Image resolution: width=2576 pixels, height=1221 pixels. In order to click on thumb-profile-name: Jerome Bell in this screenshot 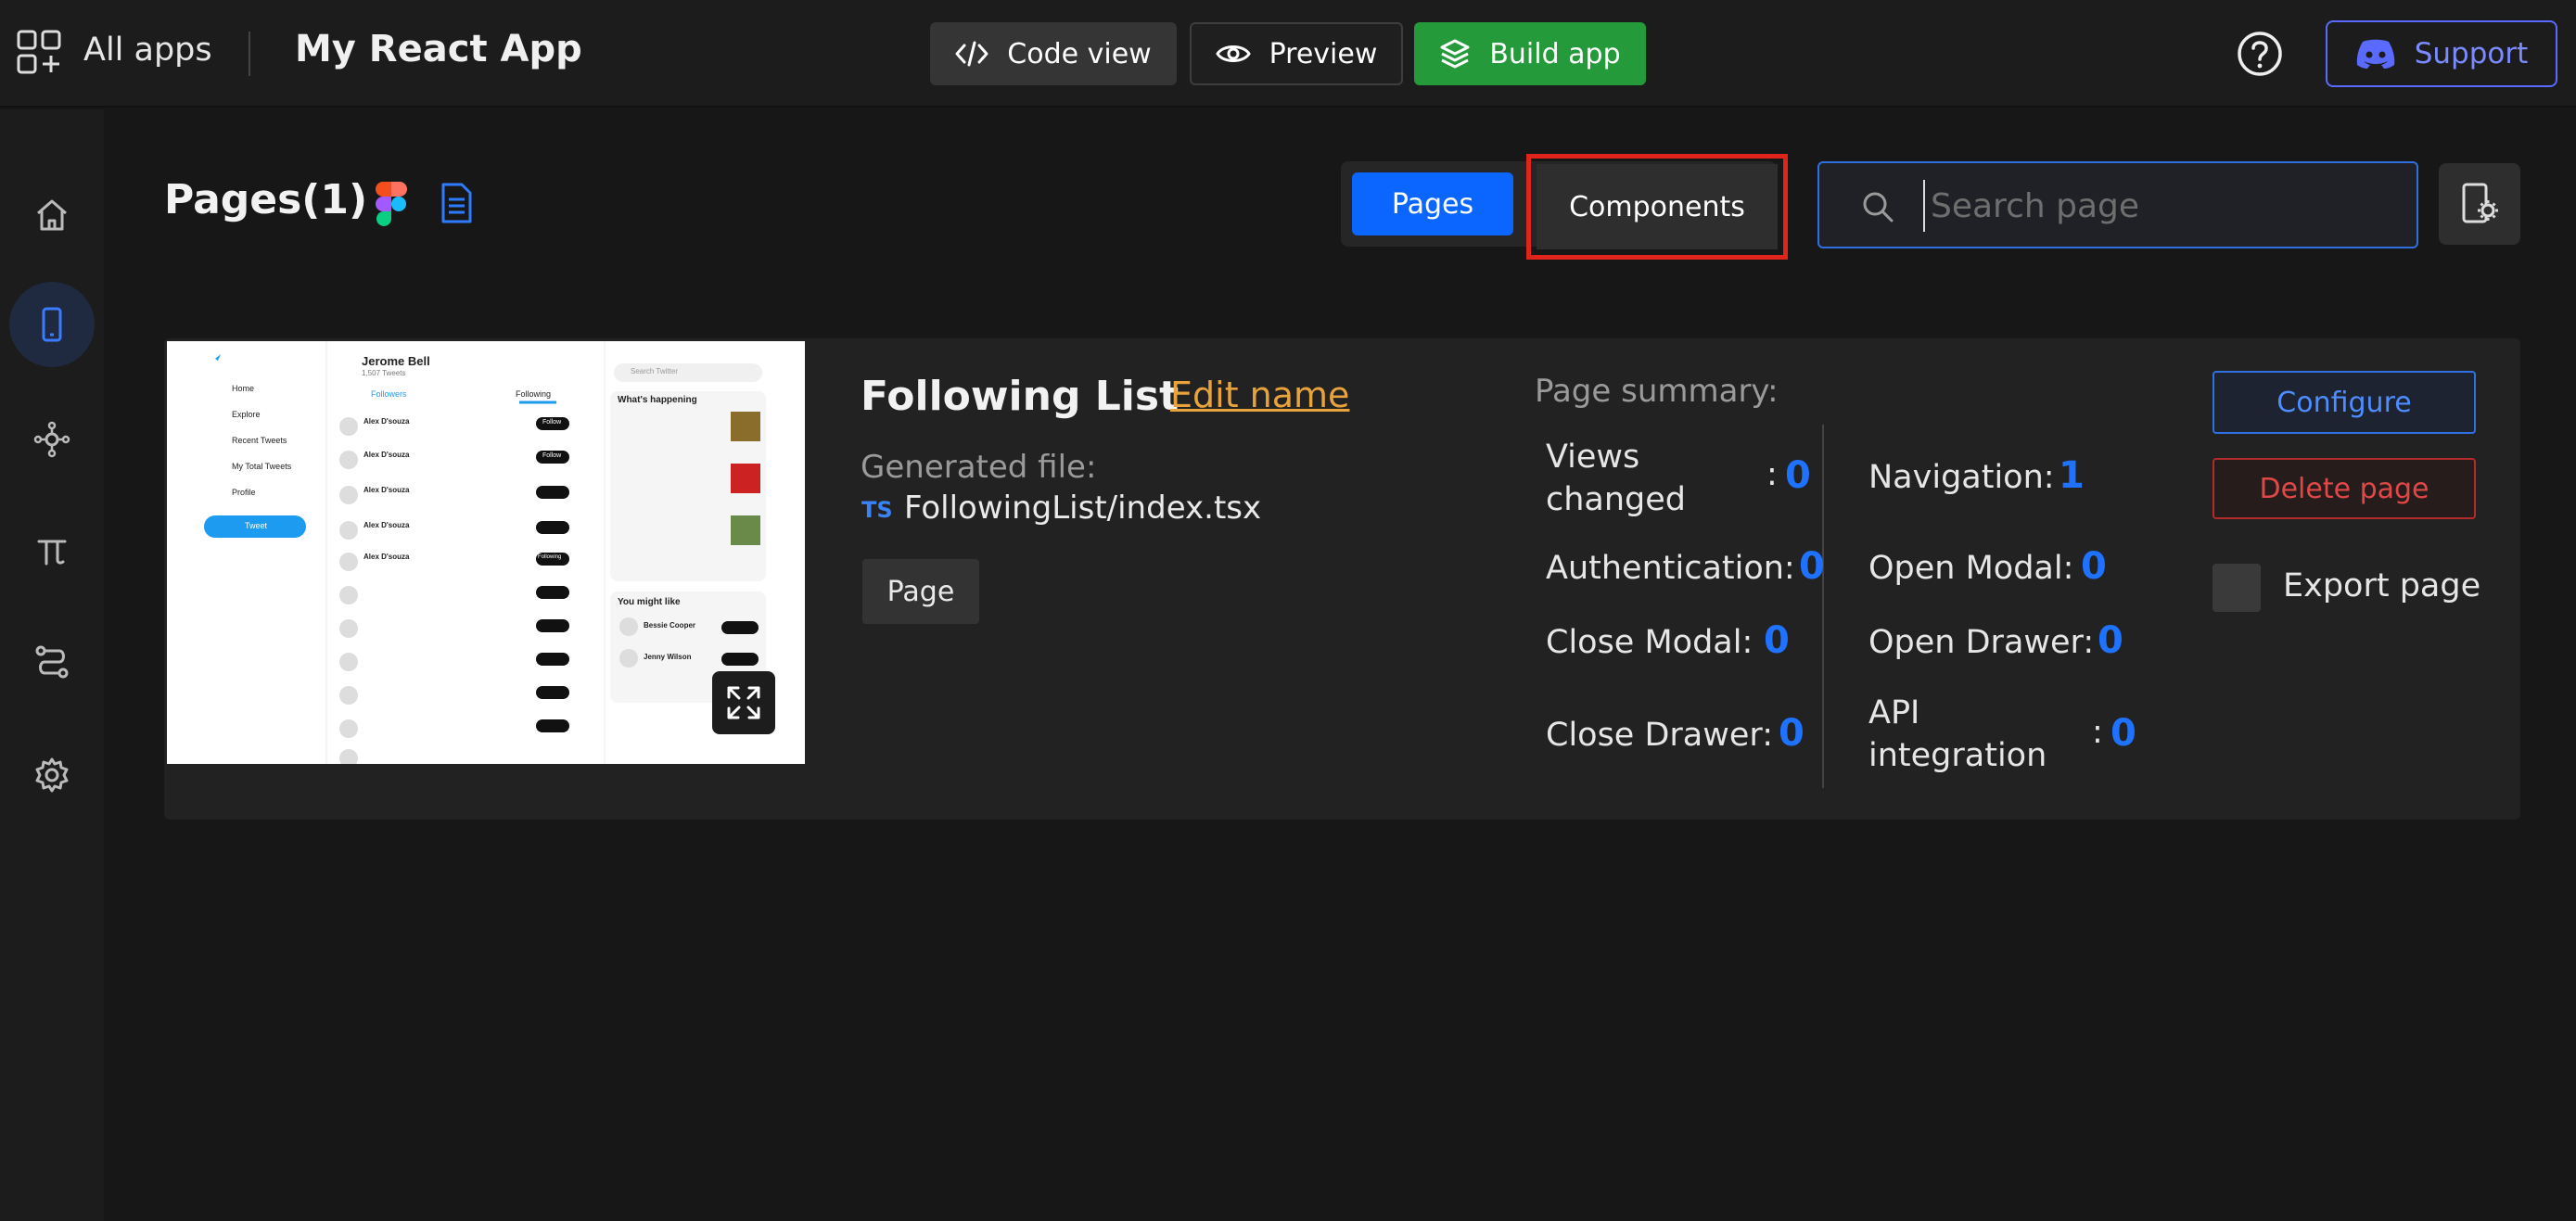, I will do `click(396, 361)`.